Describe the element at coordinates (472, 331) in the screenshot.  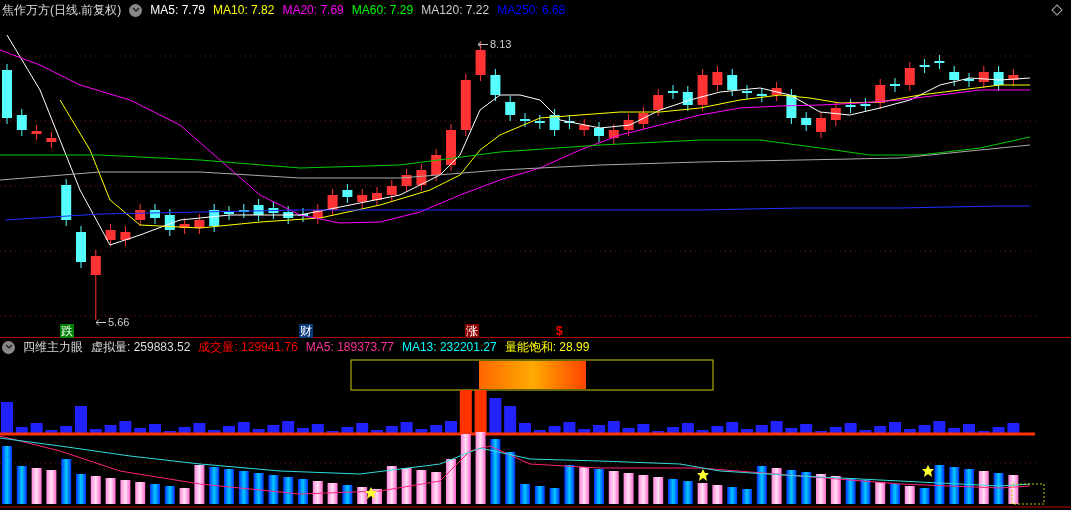
I see `signal-marker: 涨` at that location.